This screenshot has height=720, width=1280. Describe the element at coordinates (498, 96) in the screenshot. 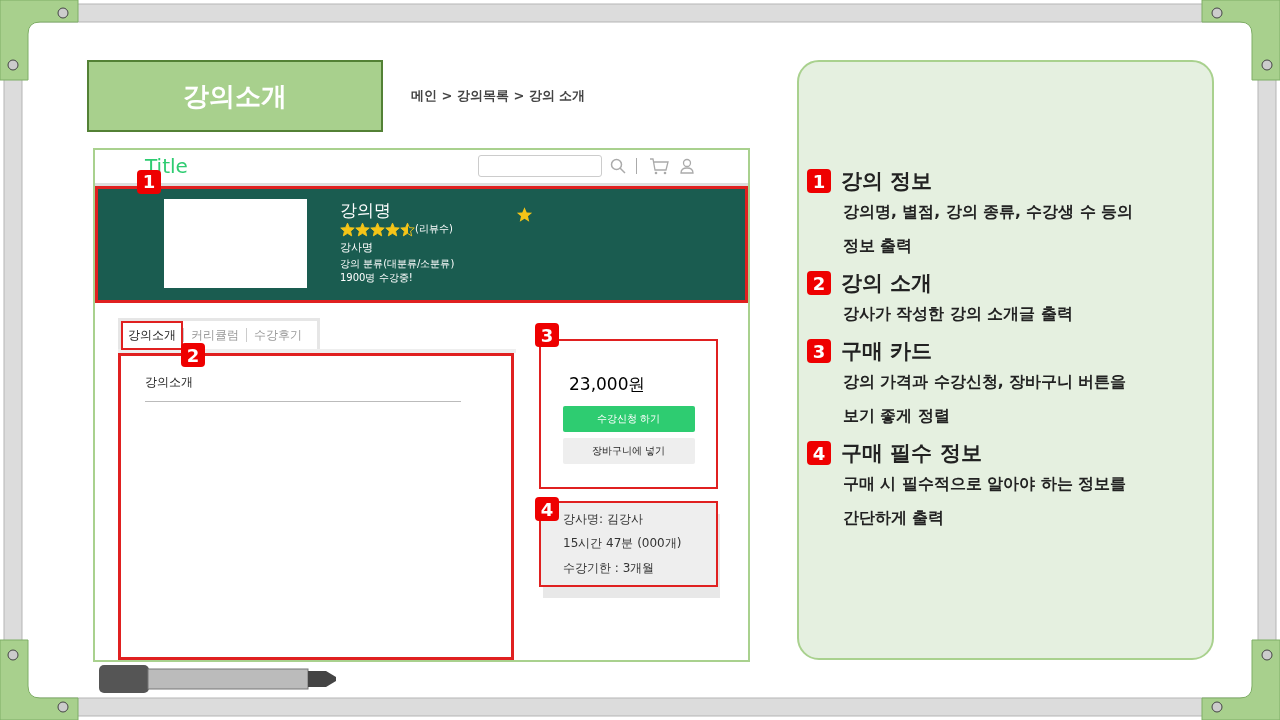

I see `breadcrumb: 메인 > 강의목록 > 강의 소개` at that location.